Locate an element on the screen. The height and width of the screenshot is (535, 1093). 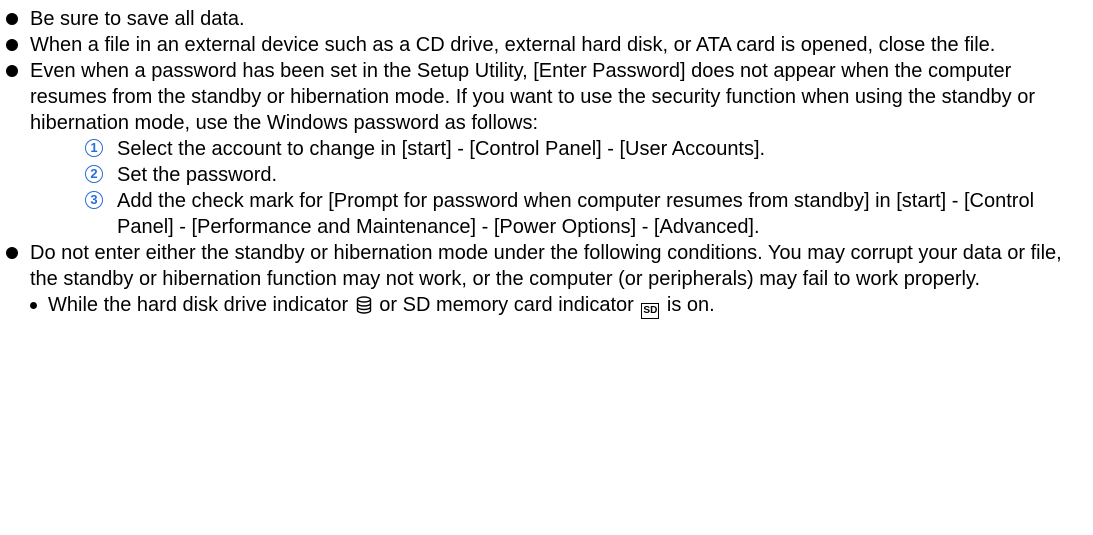
hard-disk-indicator-icon is located at coordinates (363, 305).